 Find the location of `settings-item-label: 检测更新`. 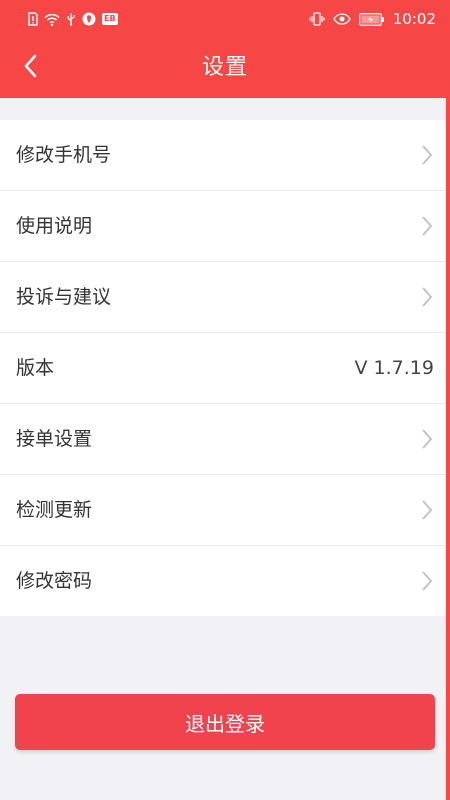

settings-item-label: 检测更新 is located at coordinates (54, 510).